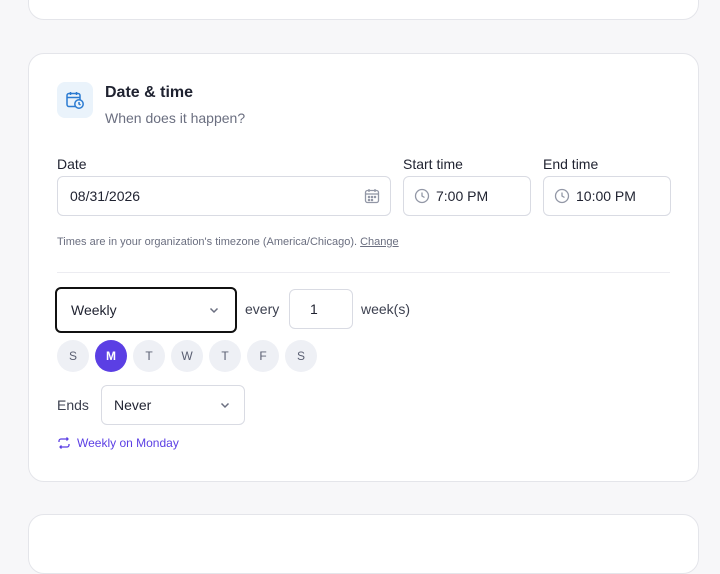  I want to click on day-thursday: T, so click(225, 356).